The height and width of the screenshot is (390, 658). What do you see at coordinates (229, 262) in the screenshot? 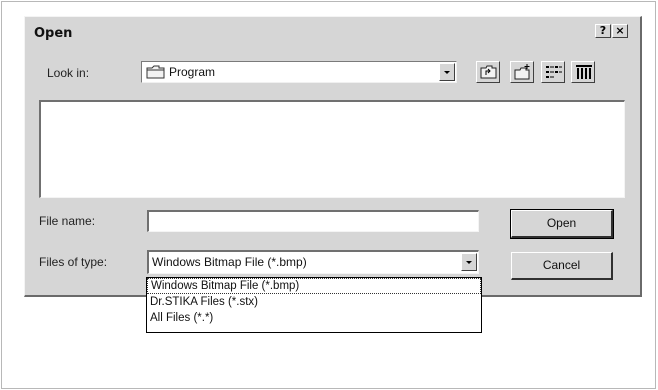
I see `files-of-type-value: Windows Bitmap File (*.bmp)` at bounding box center [229, 262].